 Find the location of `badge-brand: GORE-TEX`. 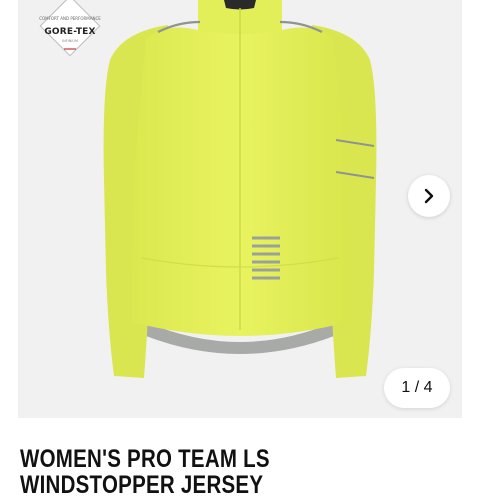

badge-brand: GORE-TEX is located at coordinates (70, 32).